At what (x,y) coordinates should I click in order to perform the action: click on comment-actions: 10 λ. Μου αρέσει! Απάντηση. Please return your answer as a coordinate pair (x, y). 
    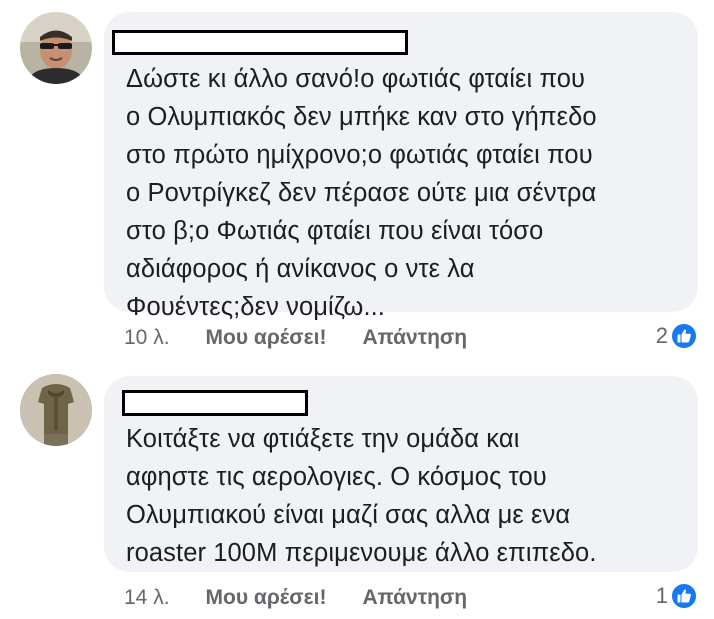
    Looking at the image, I should click on (295, 338).